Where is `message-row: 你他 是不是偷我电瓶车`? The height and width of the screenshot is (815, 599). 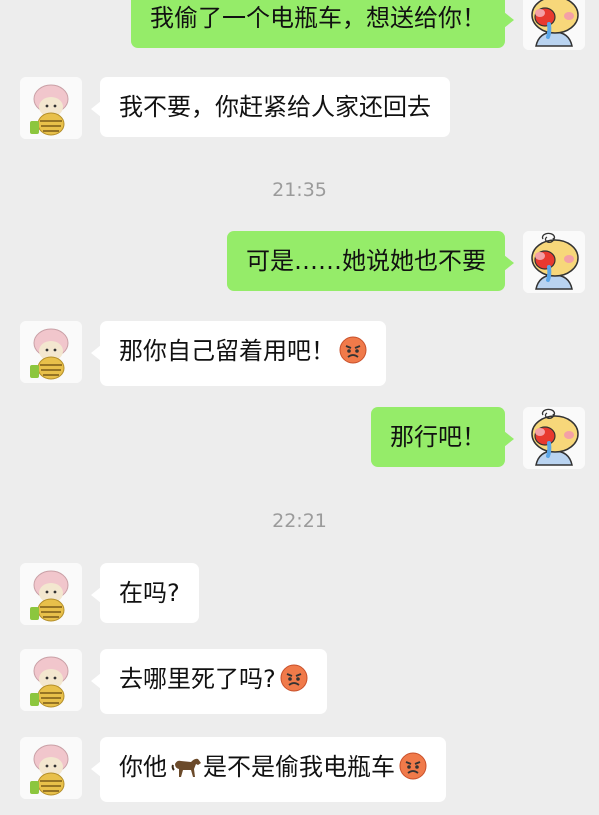 message-row: 你他 是不是偷我电瓶车 is located at coordinates (299, 769).